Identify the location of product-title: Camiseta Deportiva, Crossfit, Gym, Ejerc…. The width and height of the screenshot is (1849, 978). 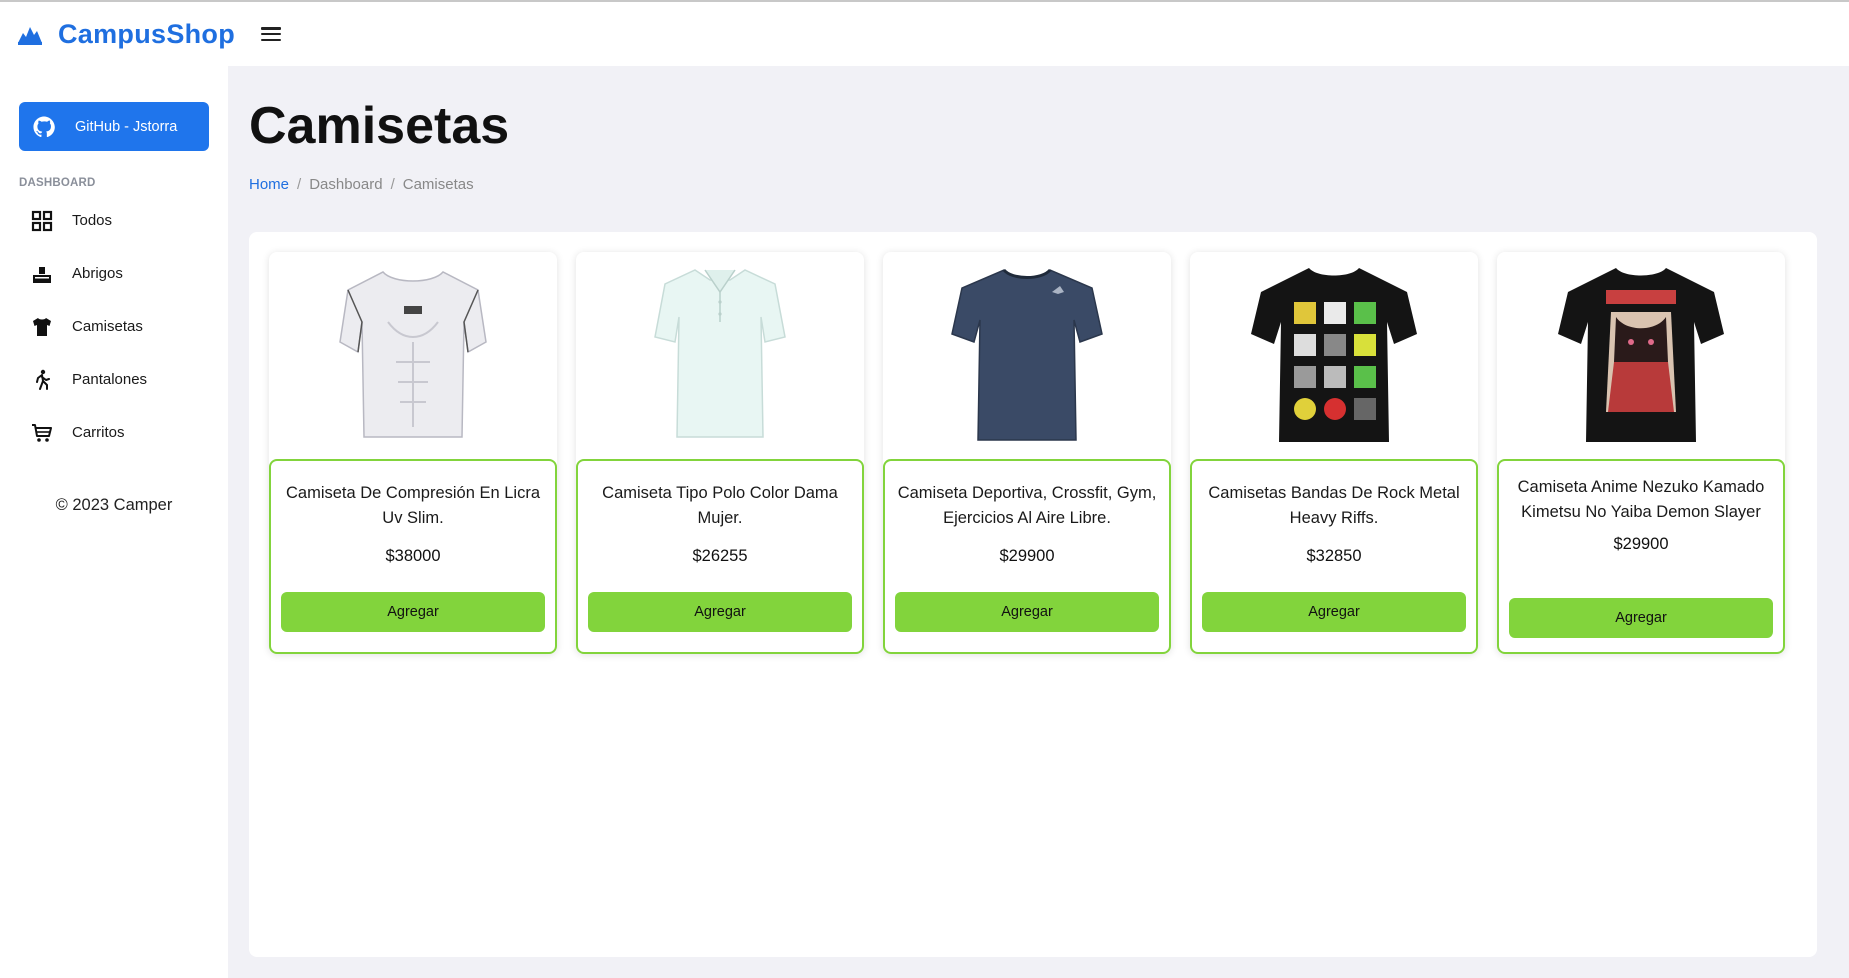
(1027, 505).